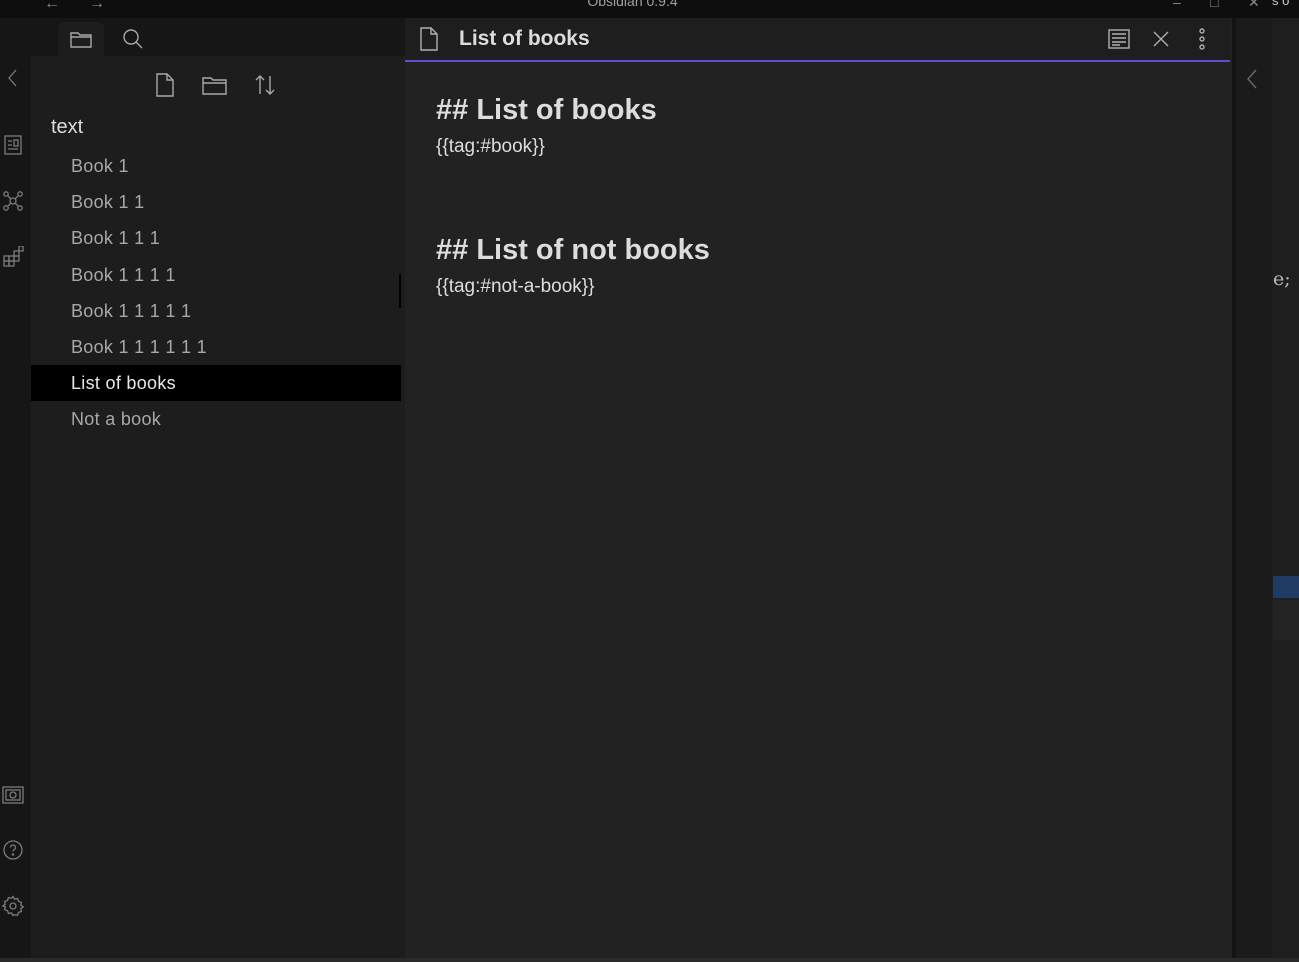 The width and height of the screenshot is (1299, 962). What do you see at coordinates (216, 238) in the screenshot?
I see `file-item: Book 1 1 1` at bounding box center [216, 238].